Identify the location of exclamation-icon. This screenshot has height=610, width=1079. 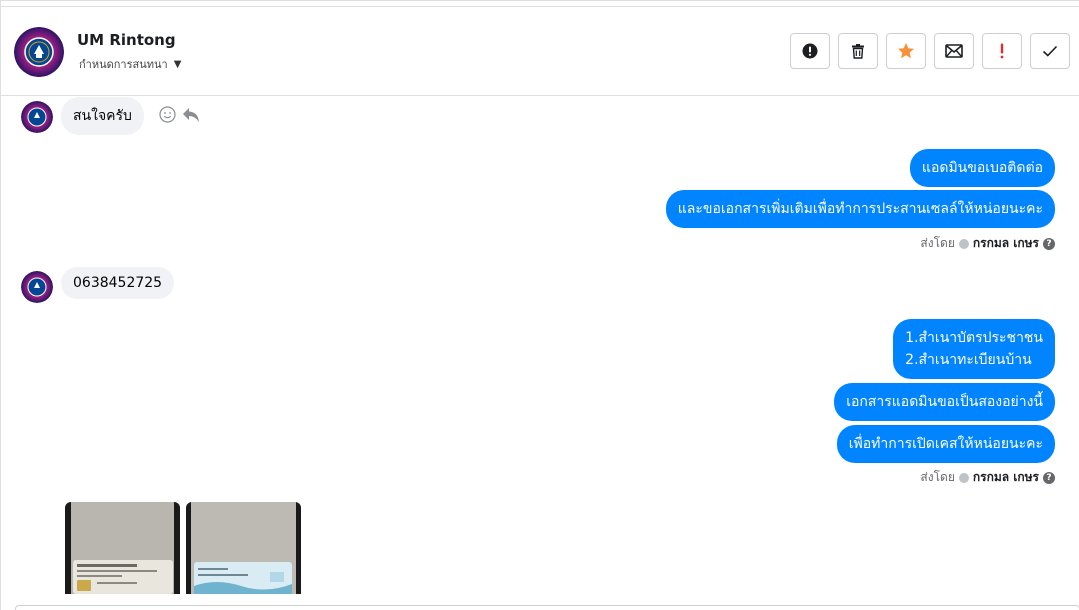
(1002, 51).